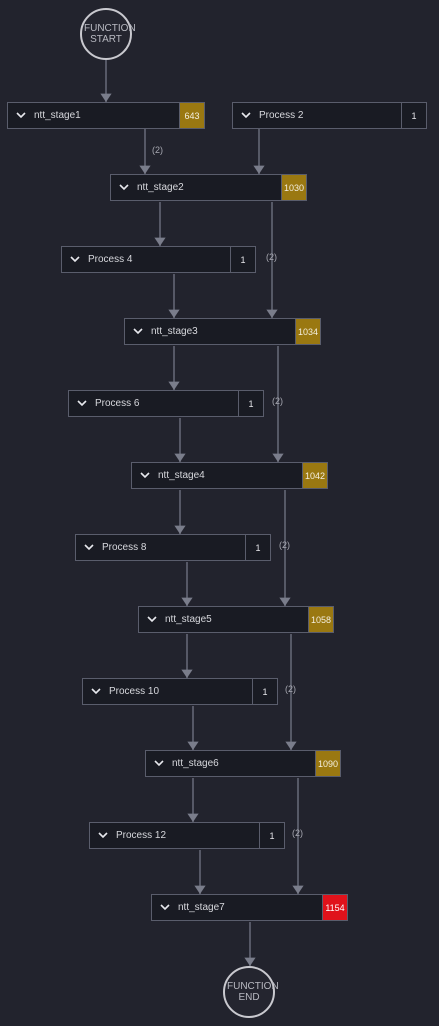 The width and height of the screenshot is (439, 1026). What do you see at coordinates (158, 259) in the screenshot?
I see `node-process-4: Process 4 1` at bounding box center [158, 259].